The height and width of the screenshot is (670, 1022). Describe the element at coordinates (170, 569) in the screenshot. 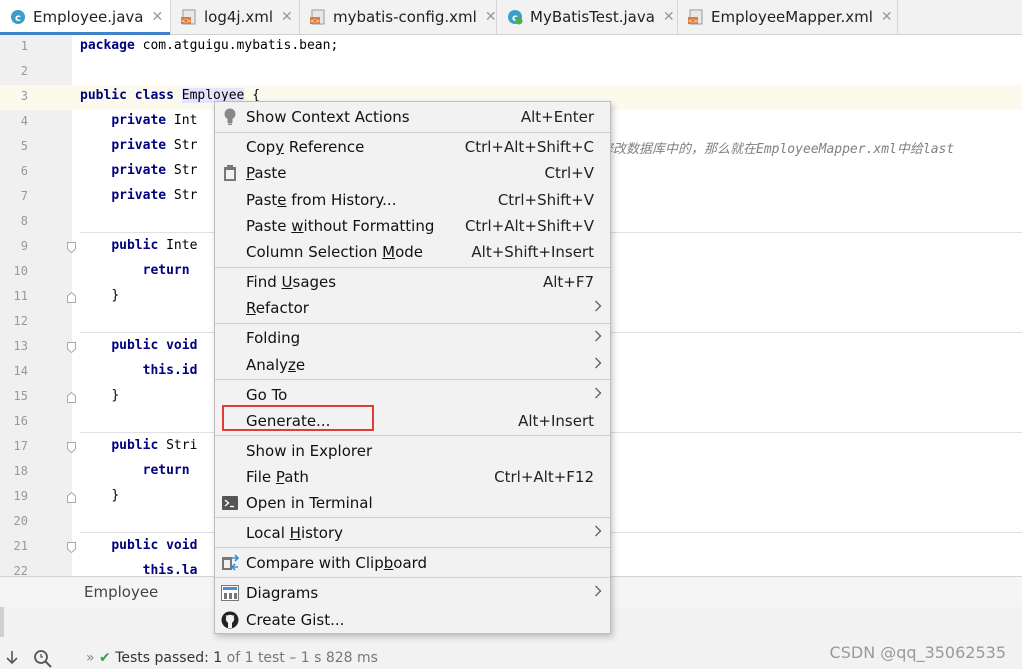

I see `code-text: this.la` at that location.